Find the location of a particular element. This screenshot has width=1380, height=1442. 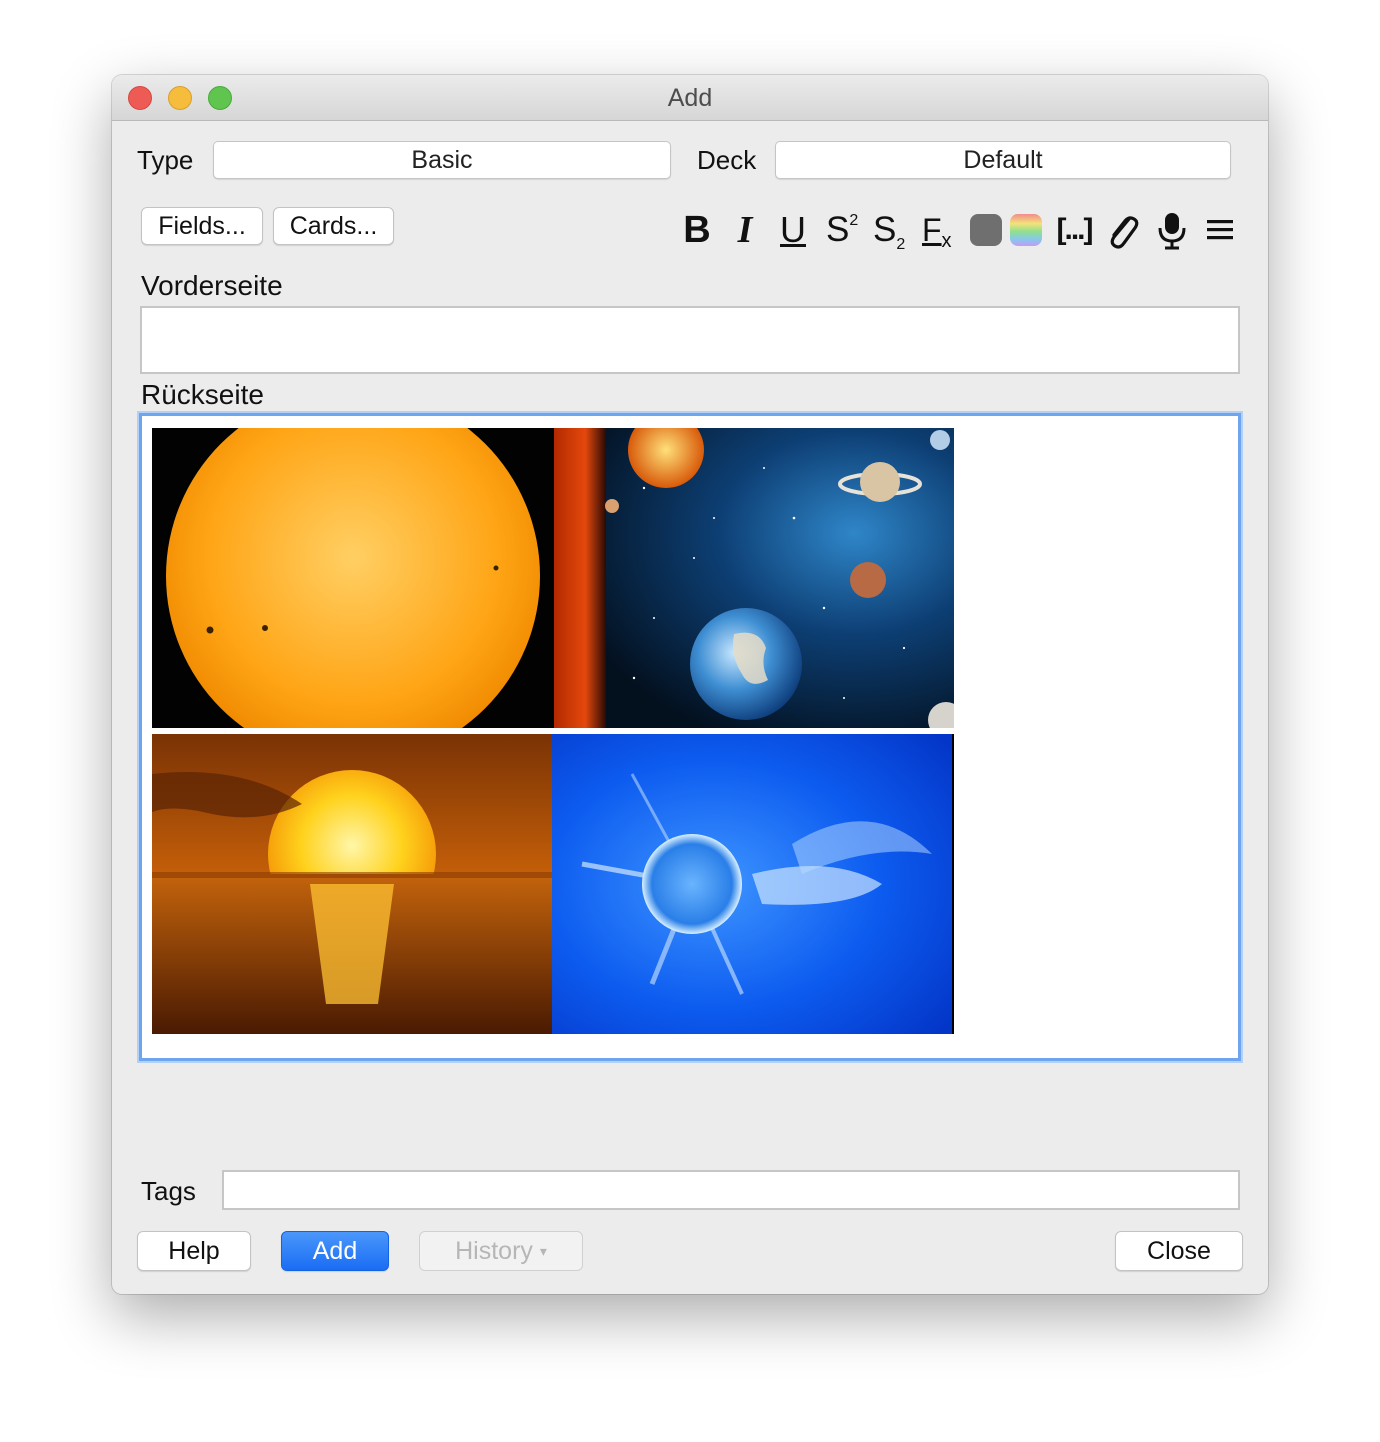

subscript-button: S2 is located at coordinates (890, 230).